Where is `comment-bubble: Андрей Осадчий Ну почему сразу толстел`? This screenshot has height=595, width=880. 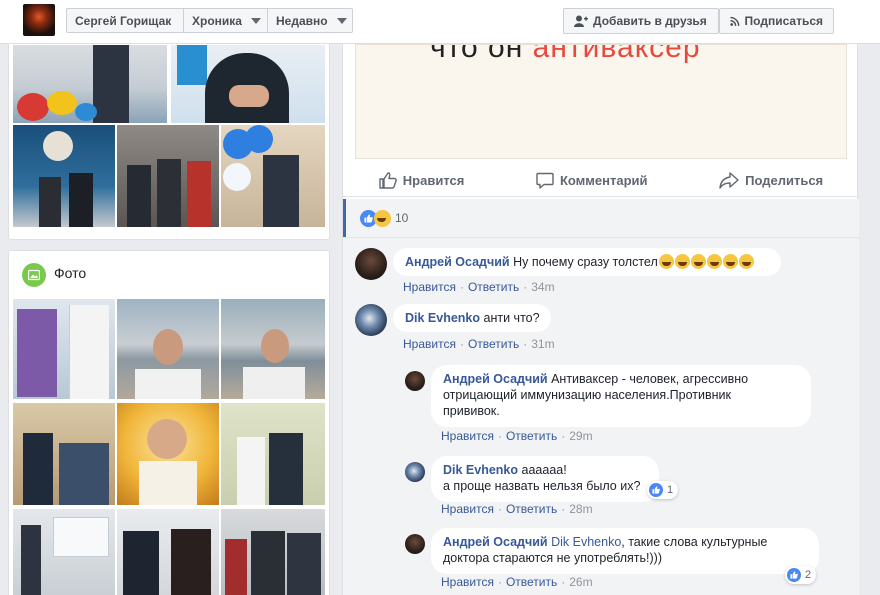 comment-bubble: Андрей Осадчий Ну почему сразу толстел is located at coordinates (587, 262).